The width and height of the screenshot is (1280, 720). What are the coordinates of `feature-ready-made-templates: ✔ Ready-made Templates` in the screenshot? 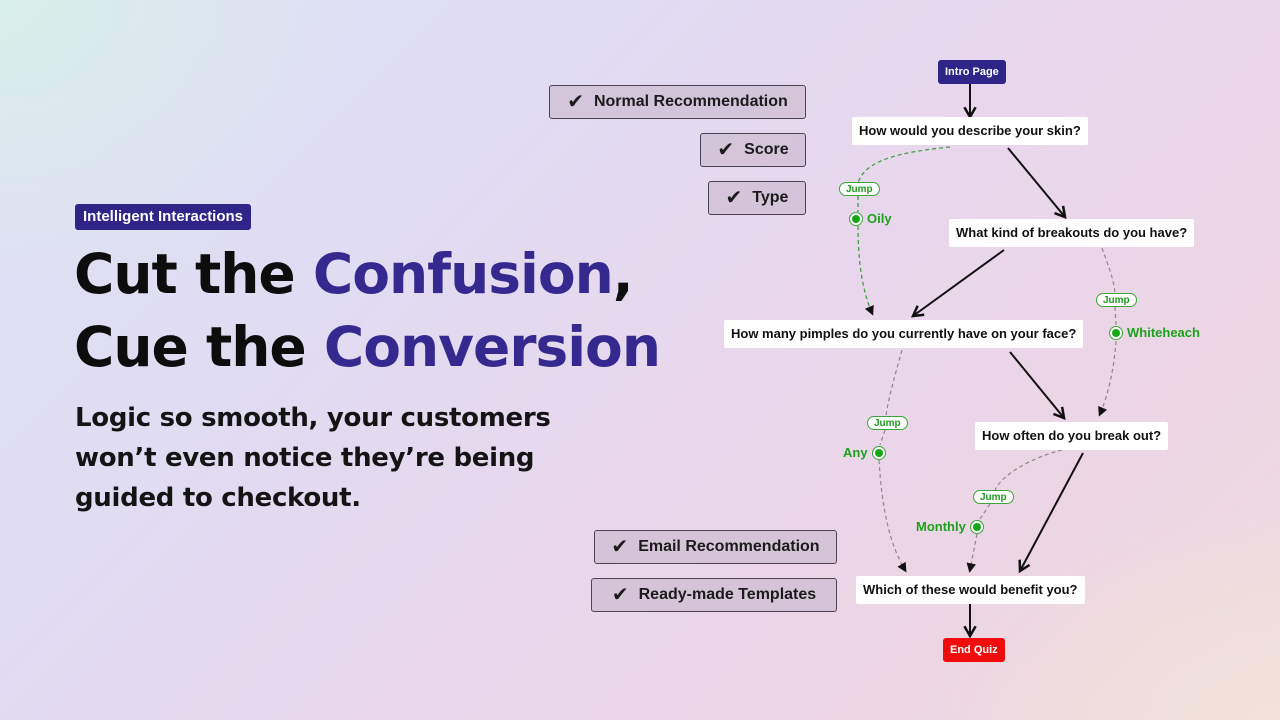 It's located at (714, 595).